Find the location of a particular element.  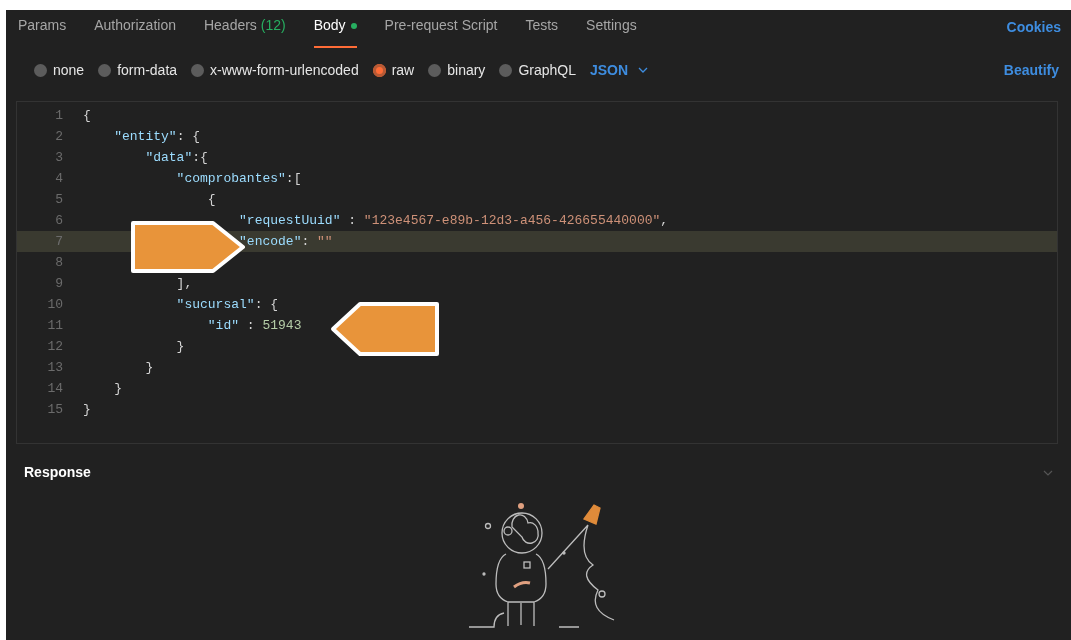

tab: Body is located at coordinates (335, 30).